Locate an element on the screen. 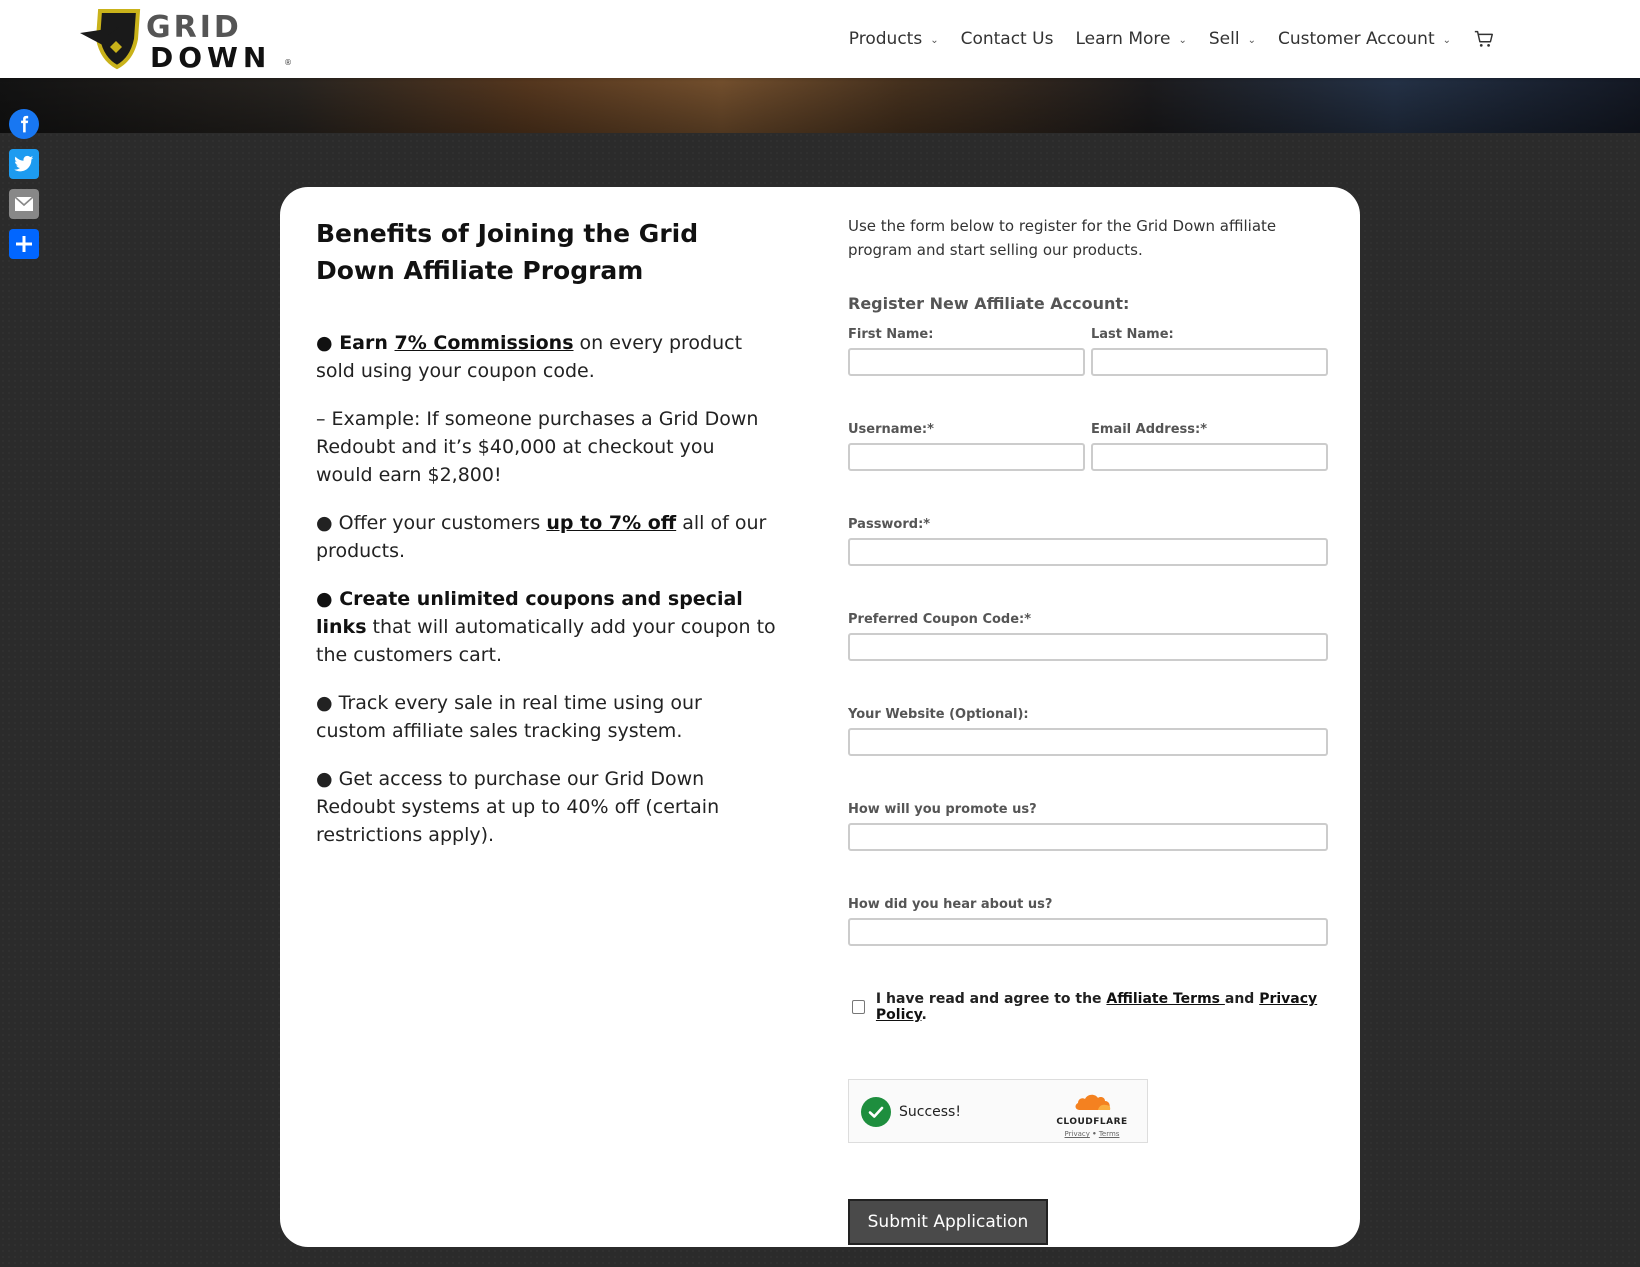  website-label: Your Website (Optional): is located at coordinates (938, 714).